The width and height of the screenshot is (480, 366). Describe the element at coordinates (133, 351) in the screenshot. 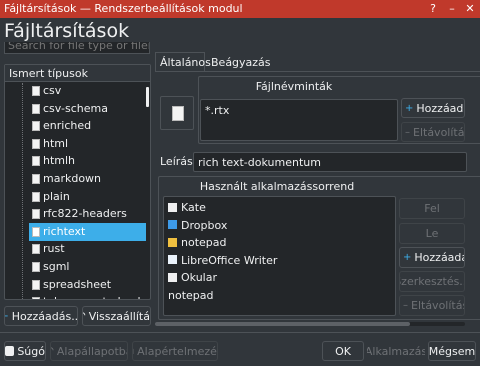

I see `document-icon: ▫` at that location.